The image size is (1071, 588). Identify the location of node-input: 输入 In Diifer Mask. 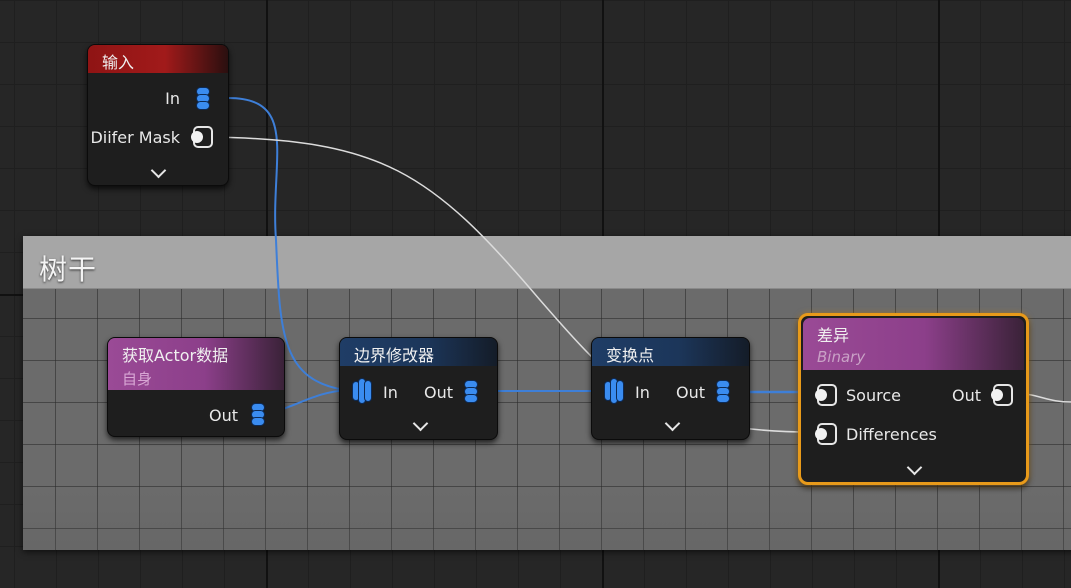
(158, 115).